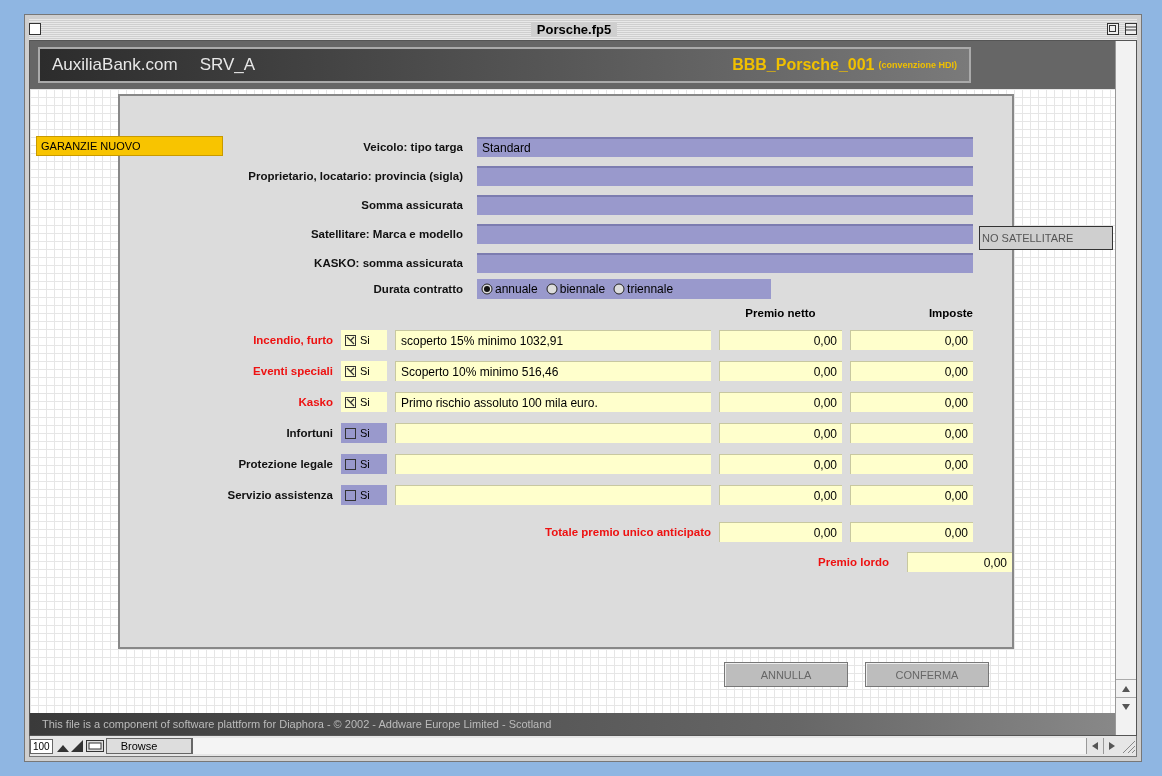 The image size is (1162, 776). I want to click on vertical-scrollbar, so click(1125, 388).